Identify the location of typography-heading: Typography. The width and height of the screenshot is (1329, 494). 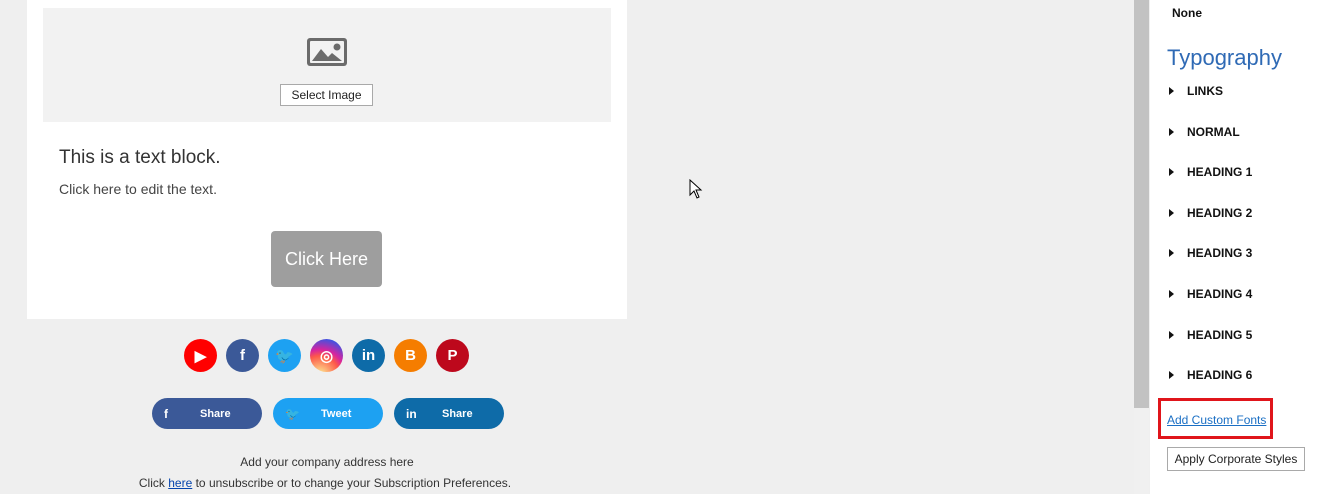
(1224, 57).